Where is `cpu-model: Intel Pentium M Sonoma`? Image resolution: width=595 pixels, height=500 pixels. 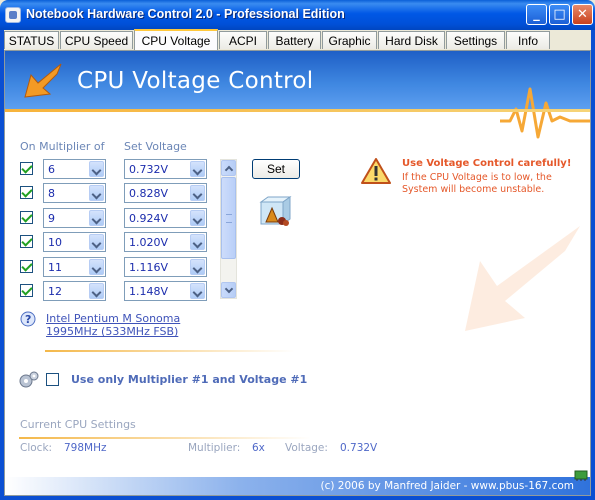 cpu-model: Intel Pentium M Sonoma is located at coordinates (113, 318).